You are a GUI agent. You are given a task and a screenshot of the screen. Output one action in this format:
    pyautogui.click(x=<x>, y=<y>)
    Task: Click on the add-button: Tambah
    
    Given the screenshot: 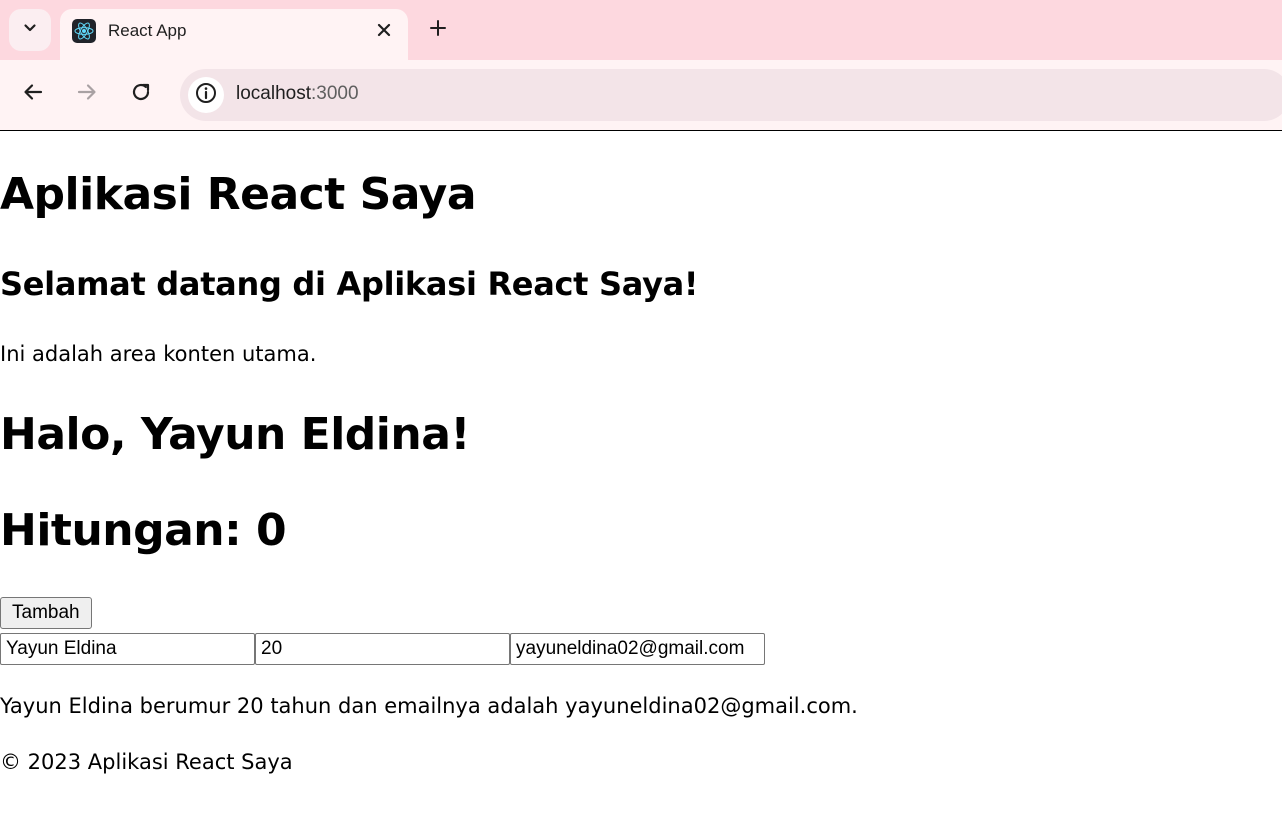 What is the action you would take?
    pyautogui.click(x=46, y=613)
    